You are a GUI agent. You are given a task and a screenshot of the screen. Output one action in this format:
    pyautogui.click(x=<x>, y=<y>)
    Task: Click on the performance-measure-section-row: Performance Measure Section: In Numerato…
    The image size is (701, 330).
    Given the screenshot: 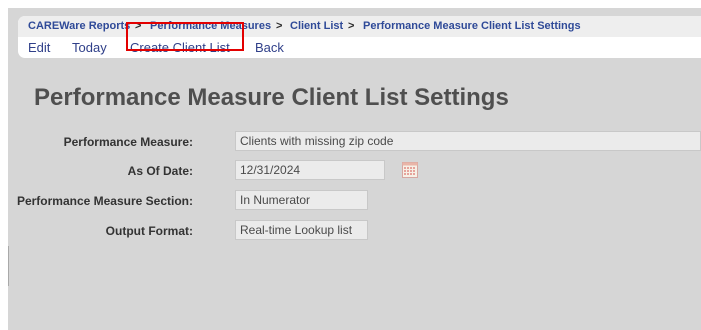 What is the action you would take?
    pyautogui.click(x=354, y=201)
    